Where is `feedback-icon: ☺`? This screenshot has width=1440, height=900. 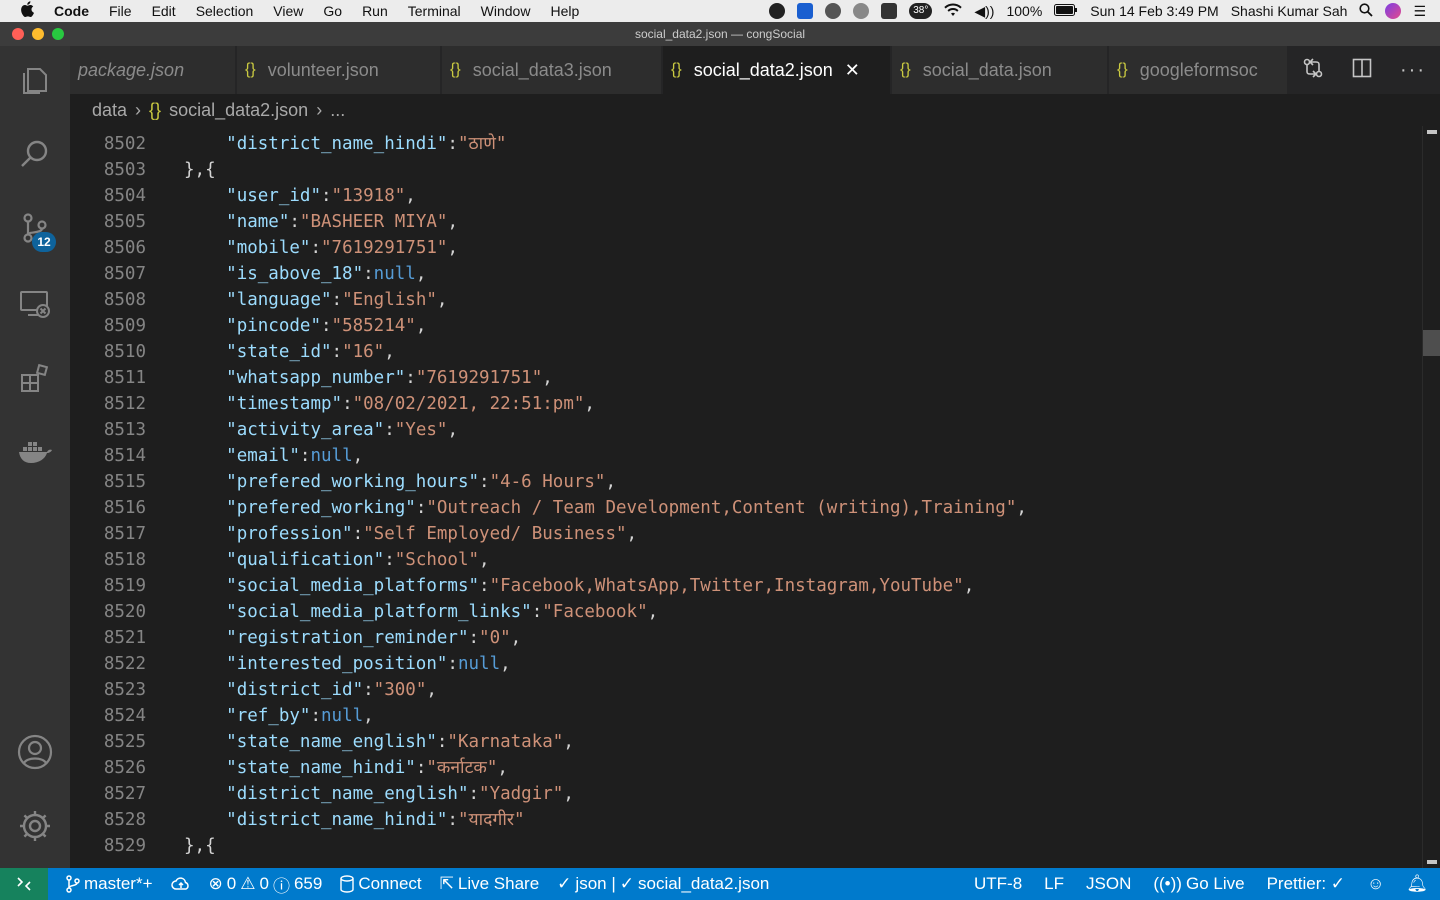 feedback-icon: ☺ is located at coordinates (1375, 884).